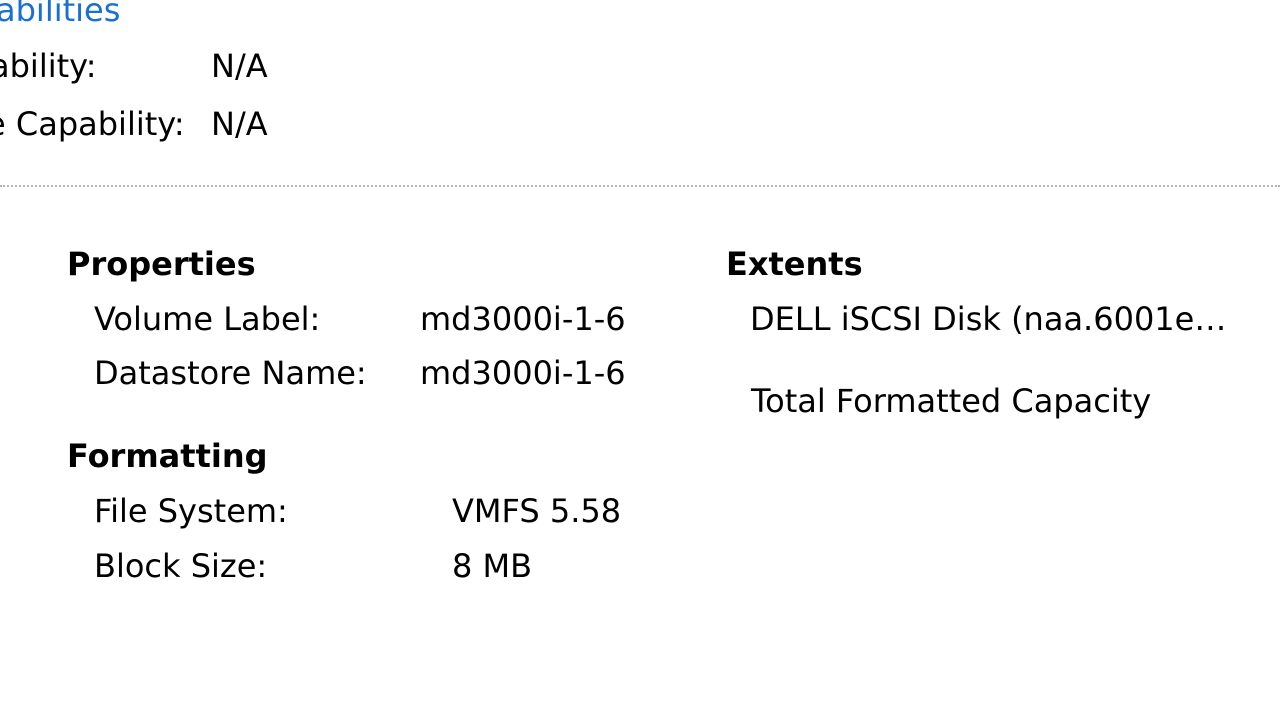 The width and height of the screenshot is (1280, 720). Describe the element at coordinates (181, 566) in the screenshot. I see `block-size-label: Block Size:` at that location.